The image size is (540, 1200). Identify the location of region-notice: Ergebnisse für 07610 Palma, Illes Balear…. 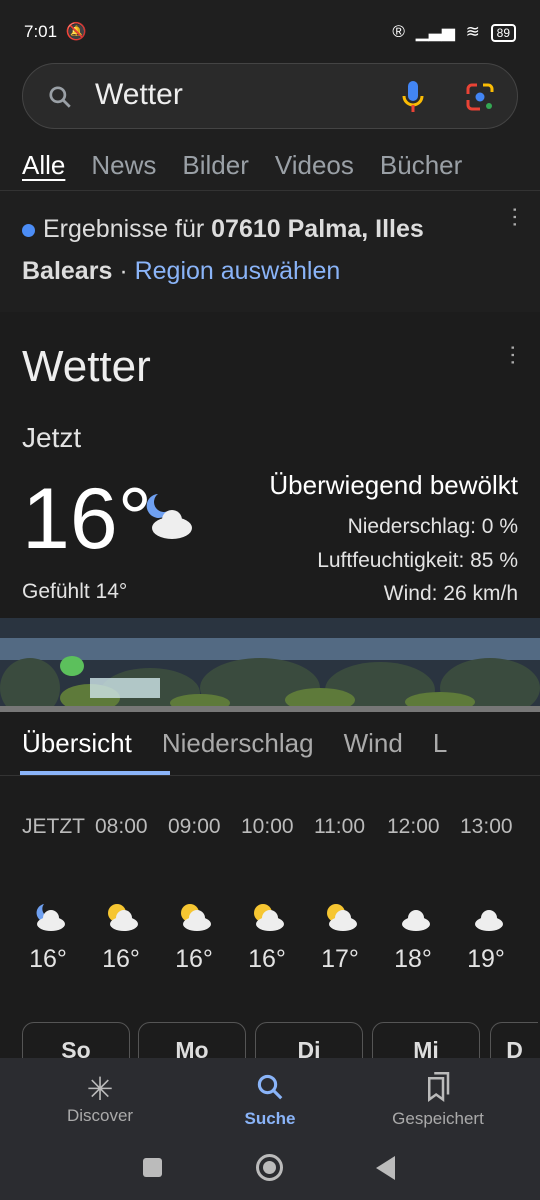
(257, 250).